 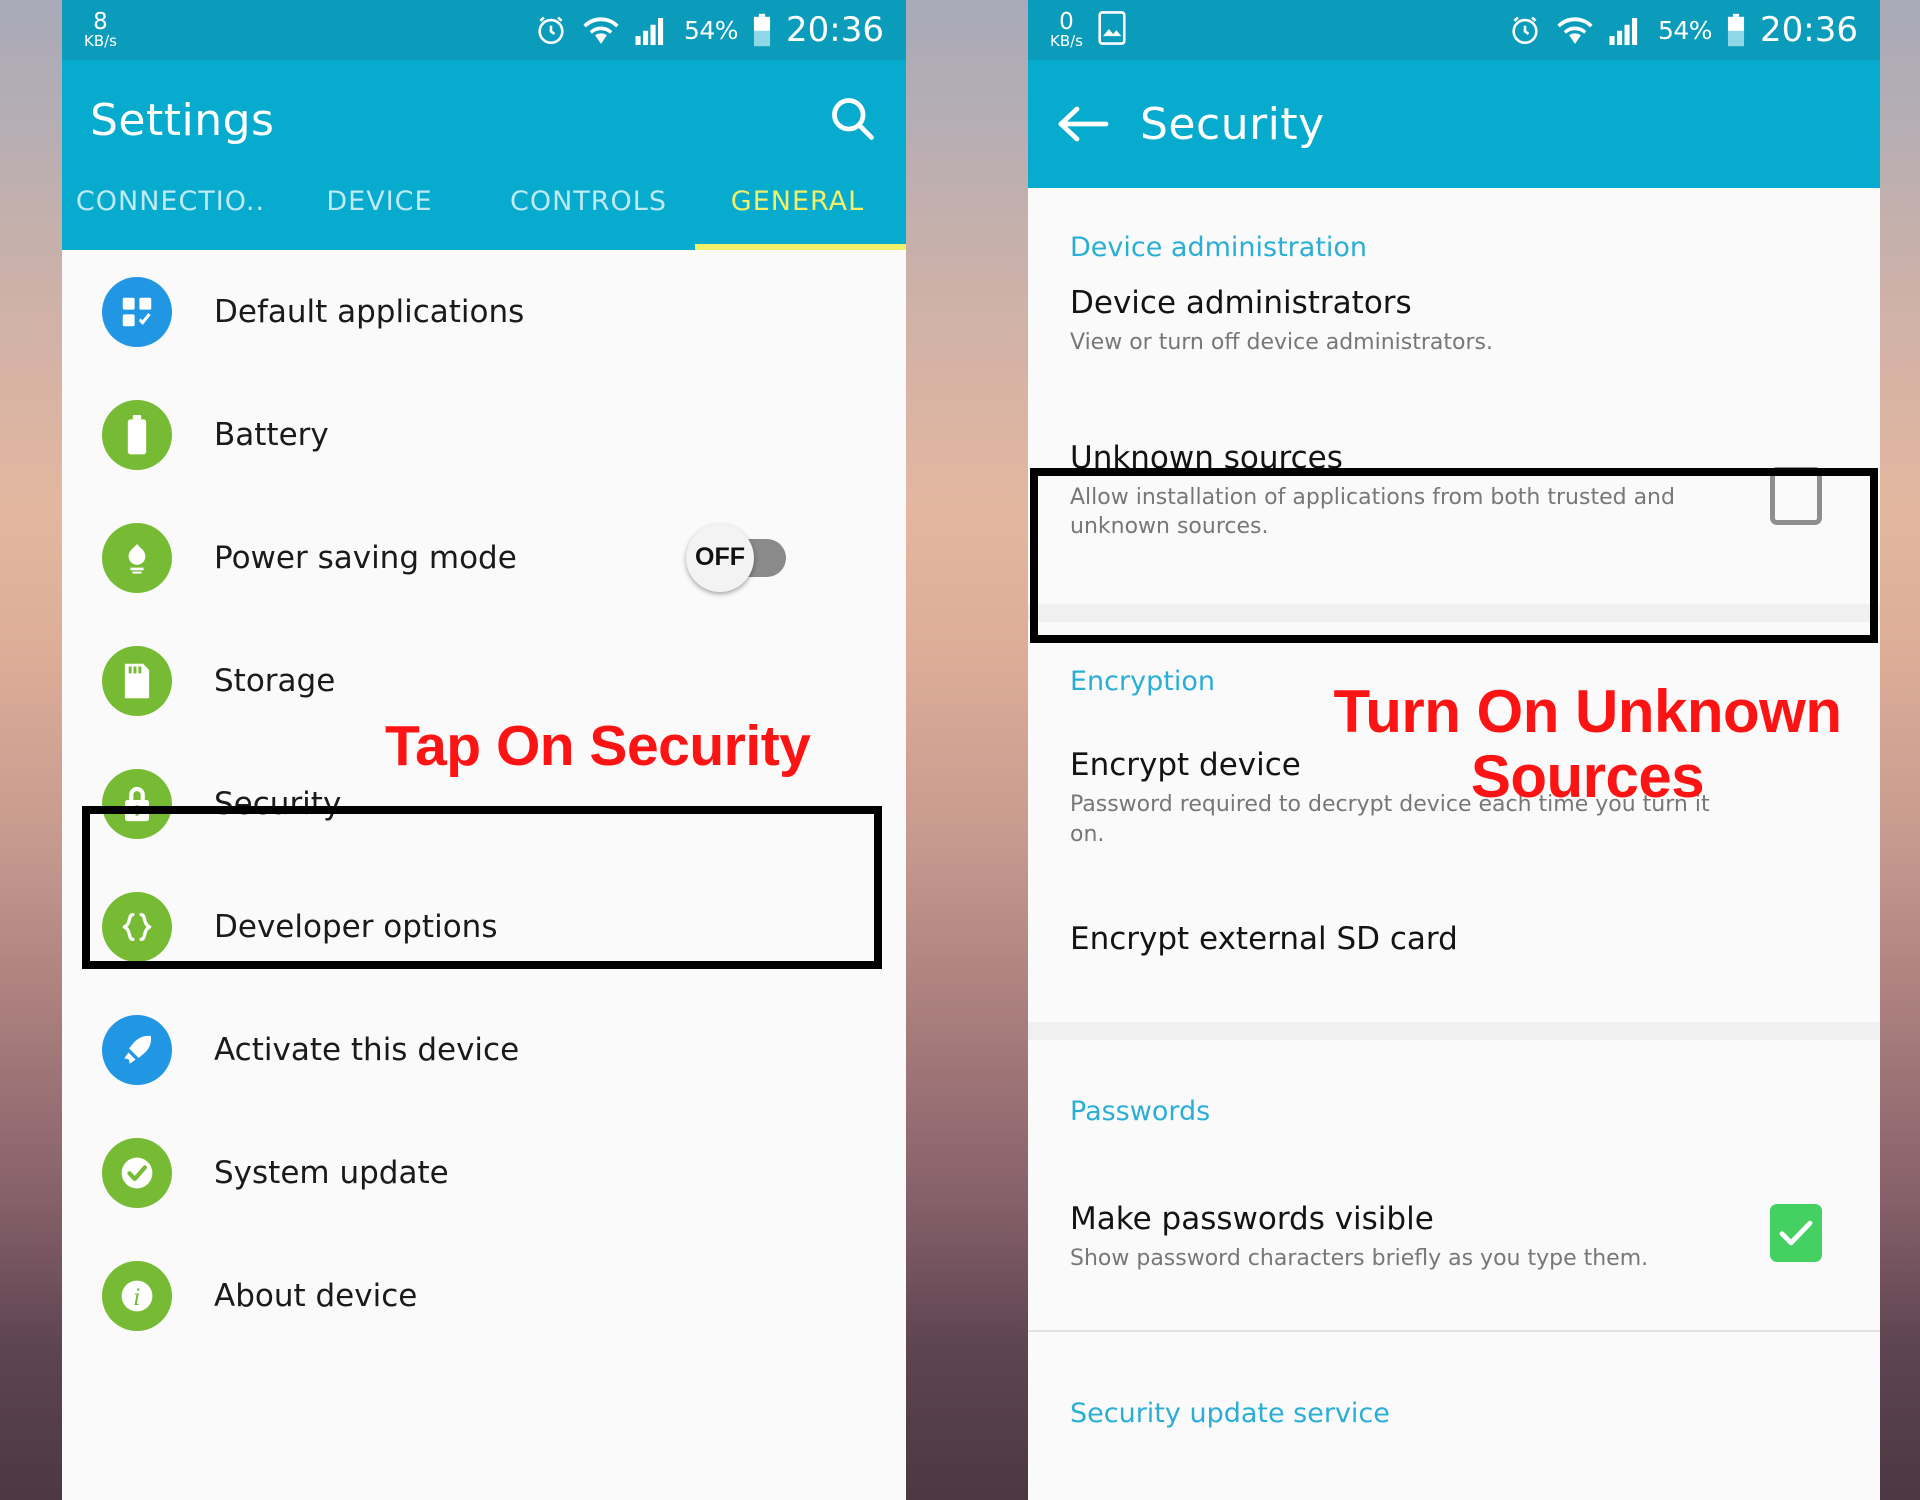 I want to click on lock-icon, so click(x=137, y=803).